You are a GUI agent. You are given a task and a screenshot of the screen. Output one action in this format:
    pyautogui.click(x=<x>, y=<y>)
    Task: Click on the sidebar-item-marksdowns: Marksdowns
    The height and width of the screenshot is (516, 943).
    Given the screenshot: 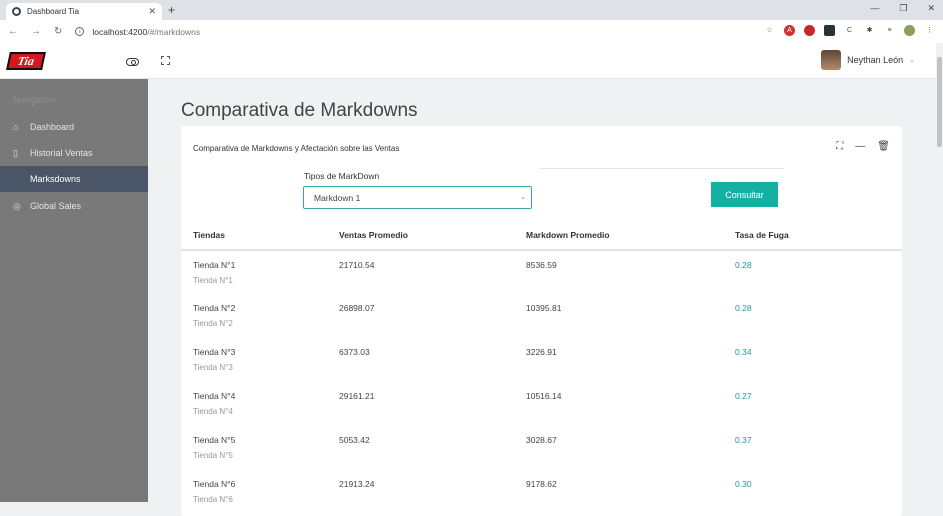 What is the action you would take?
    pyautogui.click(x=74, y=179)
    